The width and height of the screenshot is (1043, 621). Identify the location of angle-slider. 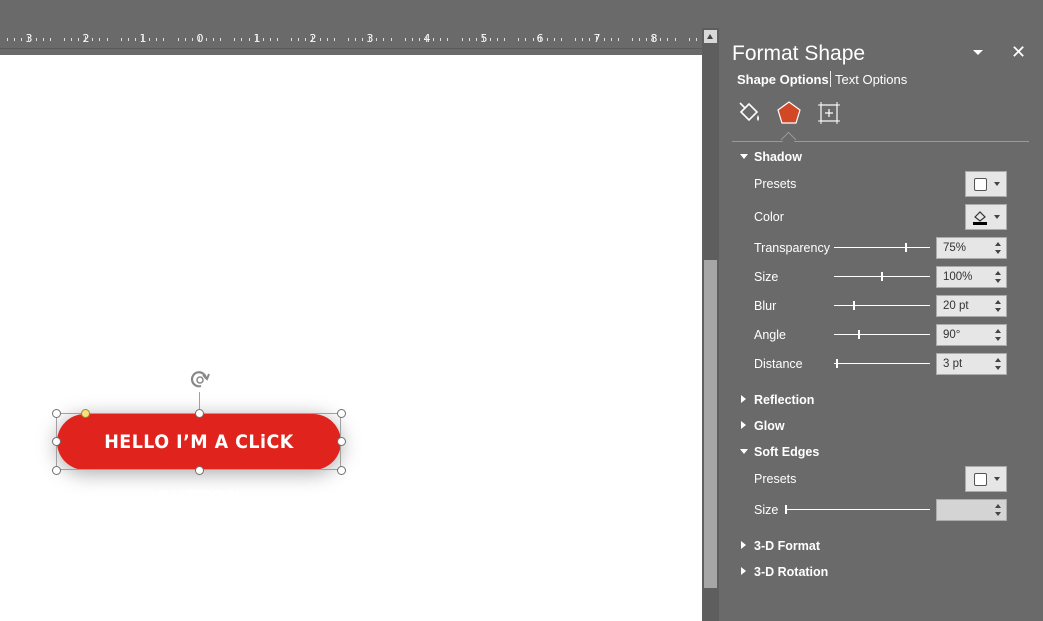
(882, 334).